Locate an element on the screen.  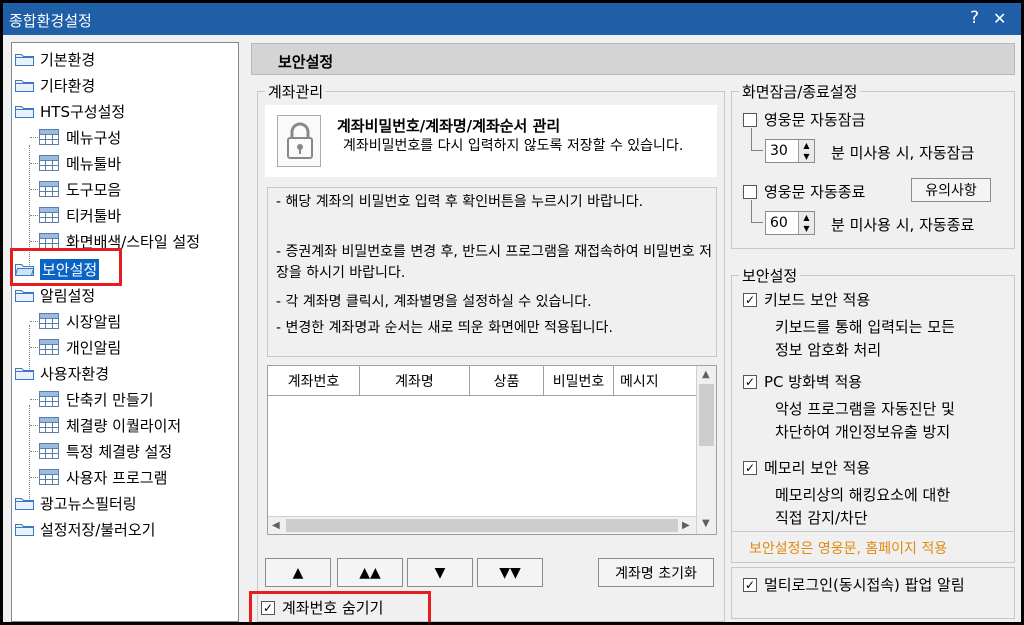
scroll-up-icon: ▲ is located at coordinates (706, 374).